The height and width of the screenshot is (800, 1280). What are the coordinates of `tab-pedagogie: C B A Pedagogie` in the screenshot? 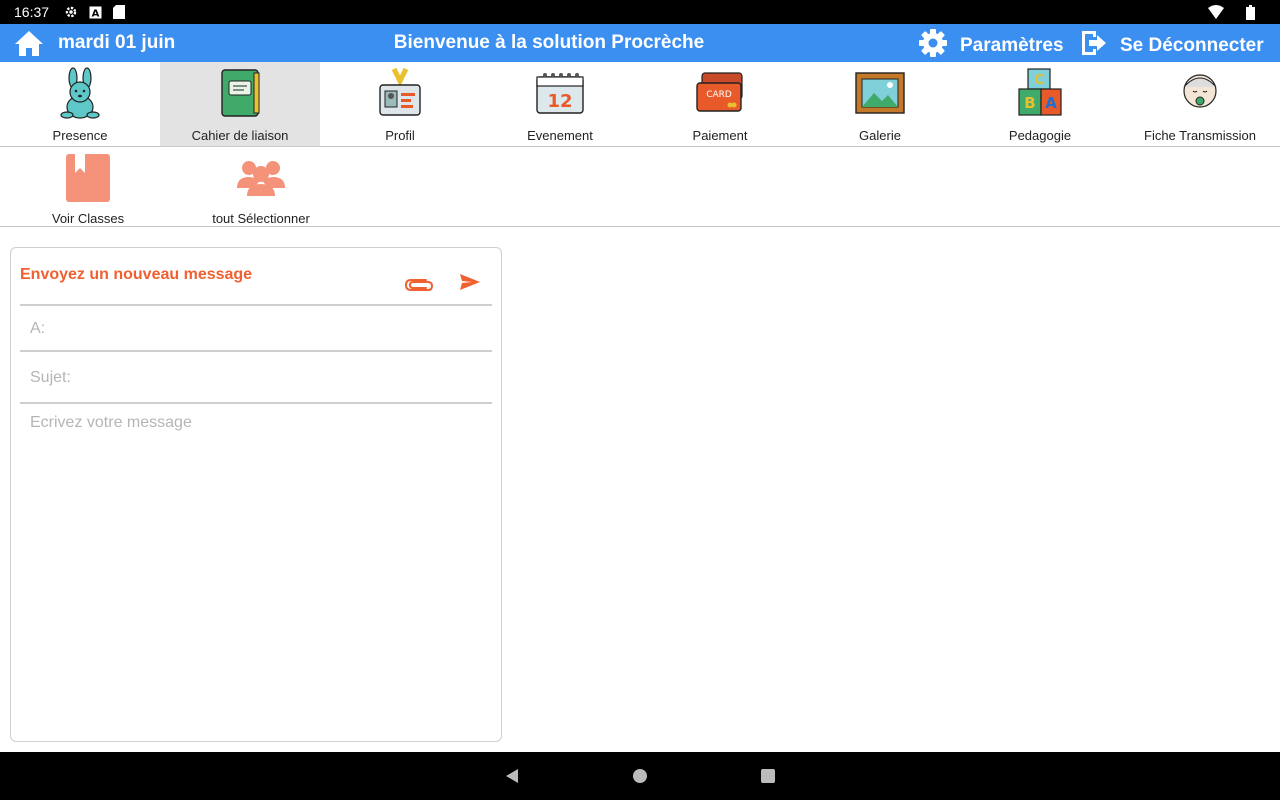 It's located at (1040, 104).